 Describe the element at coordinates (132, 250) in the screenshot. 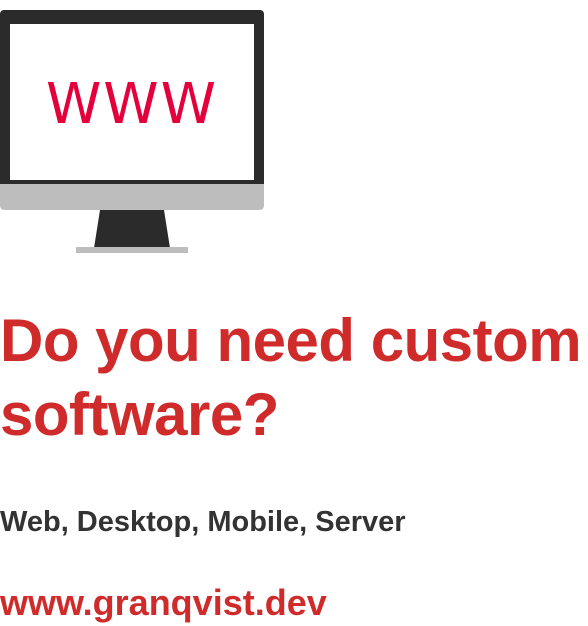

I see `monitor-base` at that location.